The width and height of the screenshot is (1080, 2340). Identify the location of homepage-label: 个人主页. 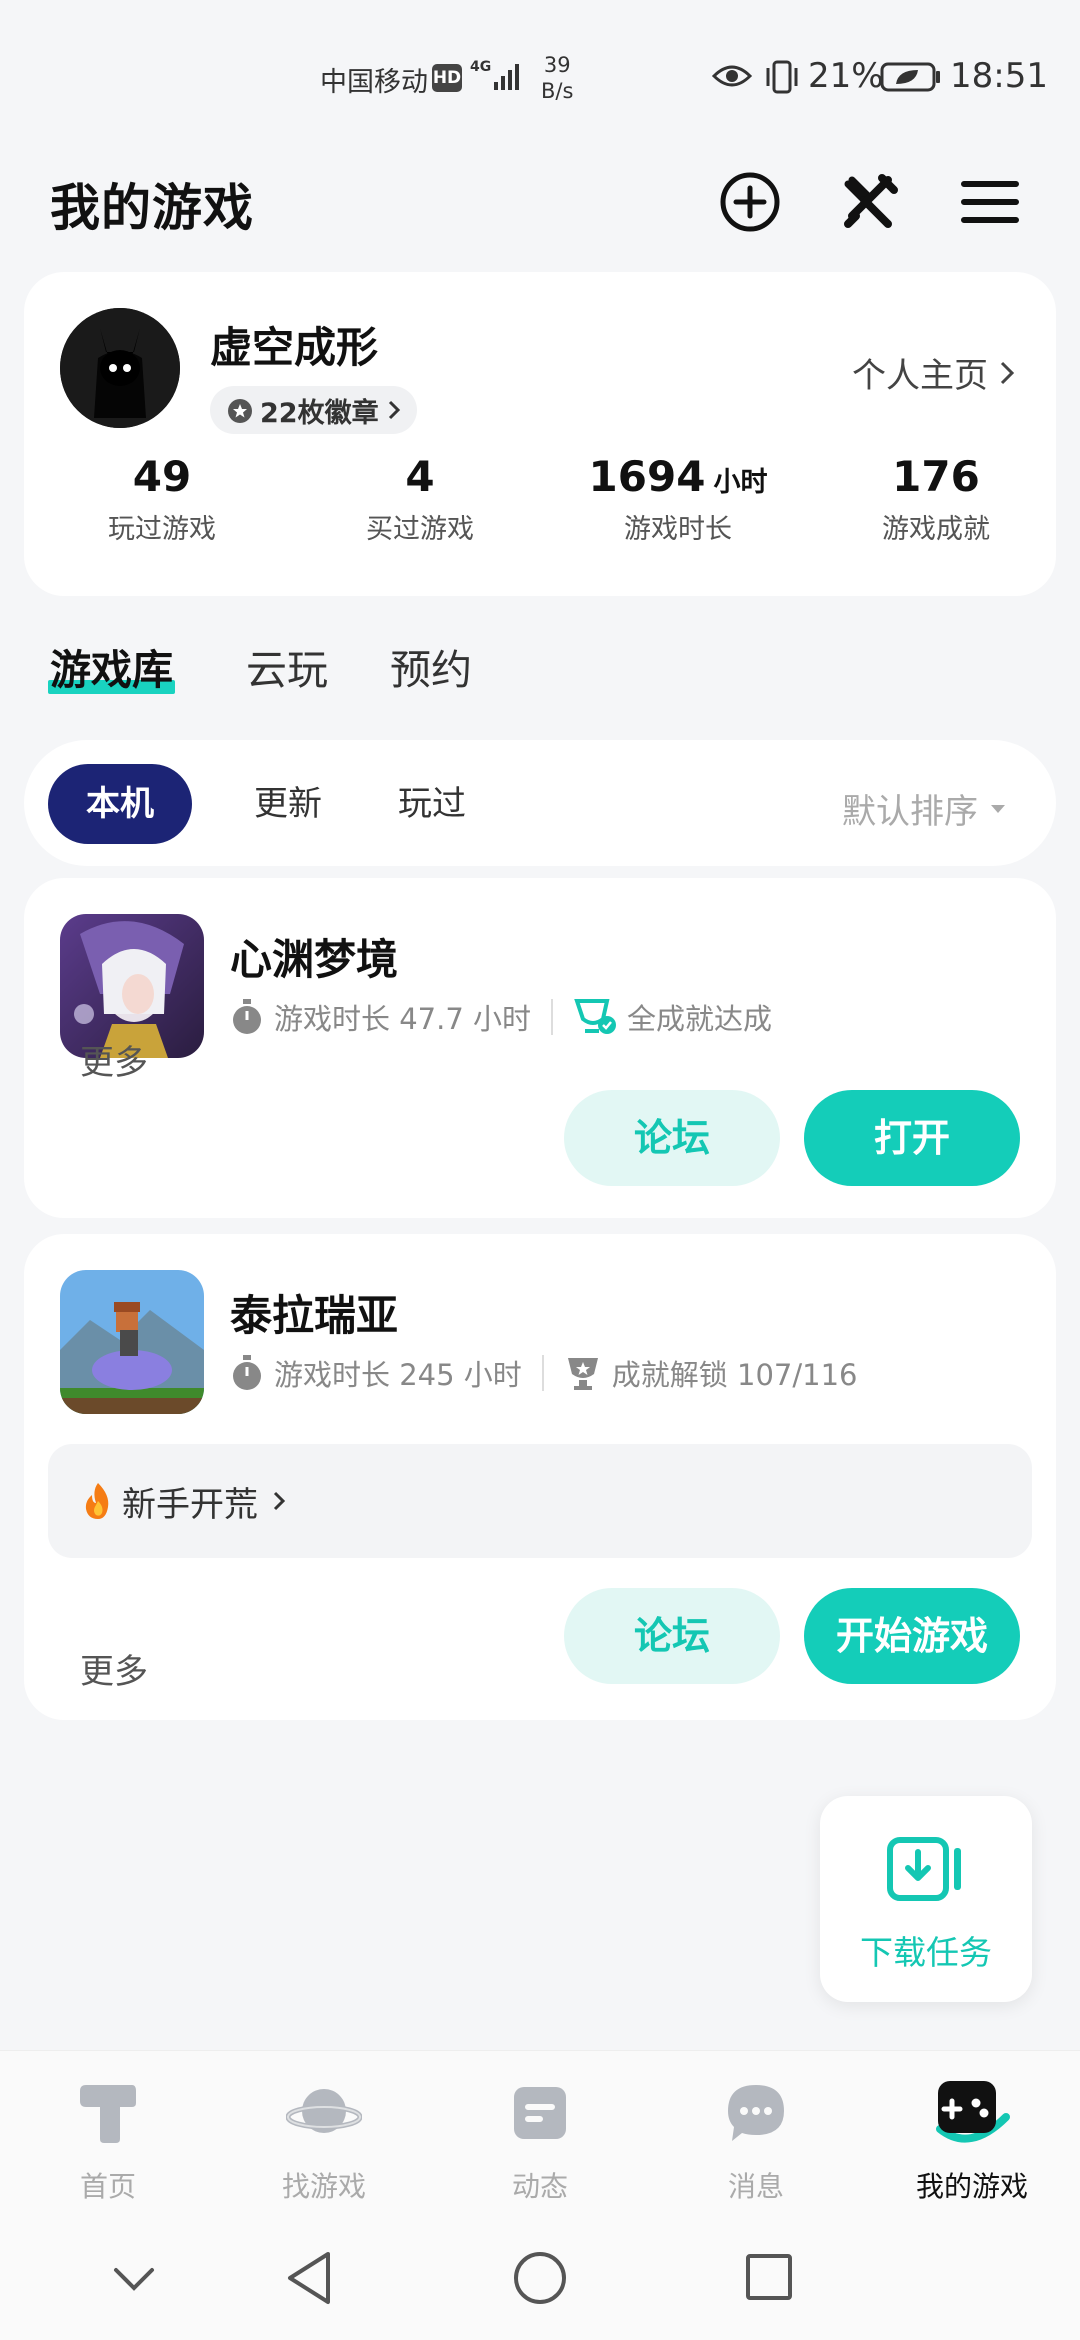
(920, 376).